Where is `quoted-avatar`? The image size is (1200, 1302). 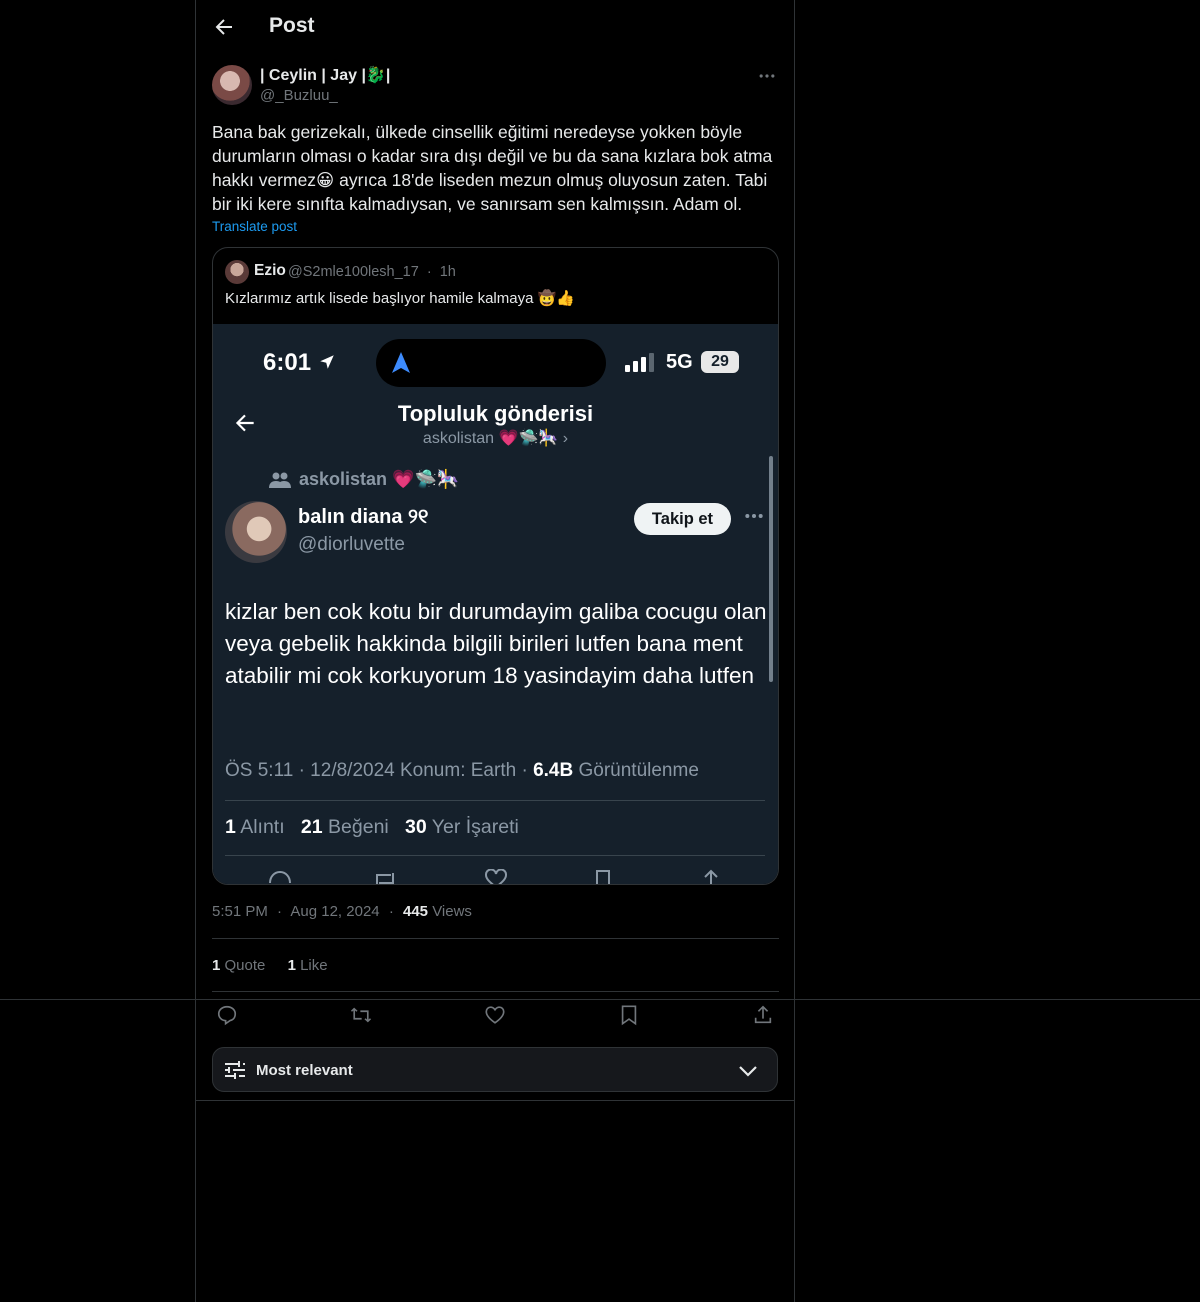 quoted-avatar is located at coordinates (237, 272).